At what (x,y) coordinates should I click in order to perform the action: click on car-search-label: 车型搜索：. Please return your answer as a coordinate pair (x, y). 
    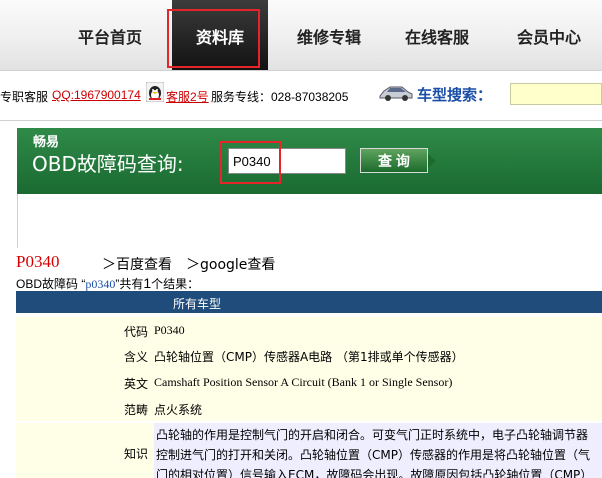
    Looking at the image, I should click on (455, 95).